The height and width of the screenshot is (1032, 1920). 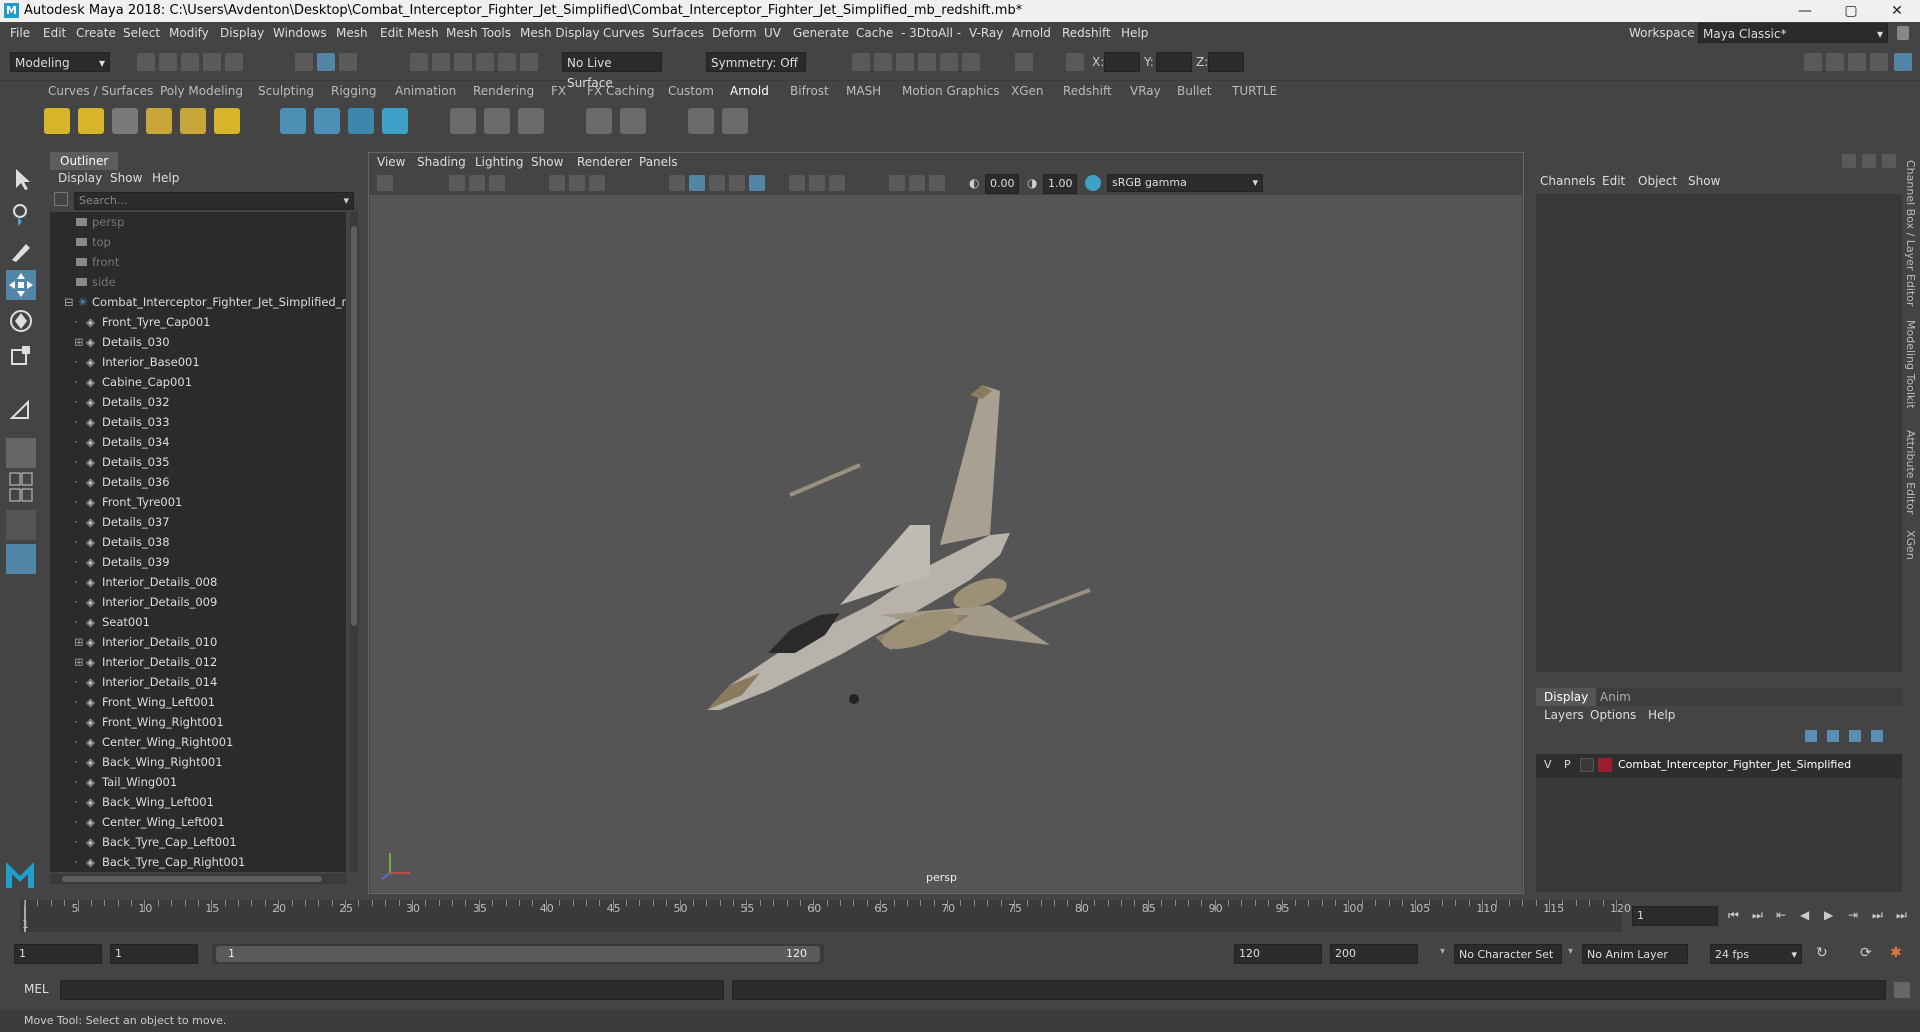 I want to click on step-back-key-icon: ⇤, so click(x=1781, y=915).